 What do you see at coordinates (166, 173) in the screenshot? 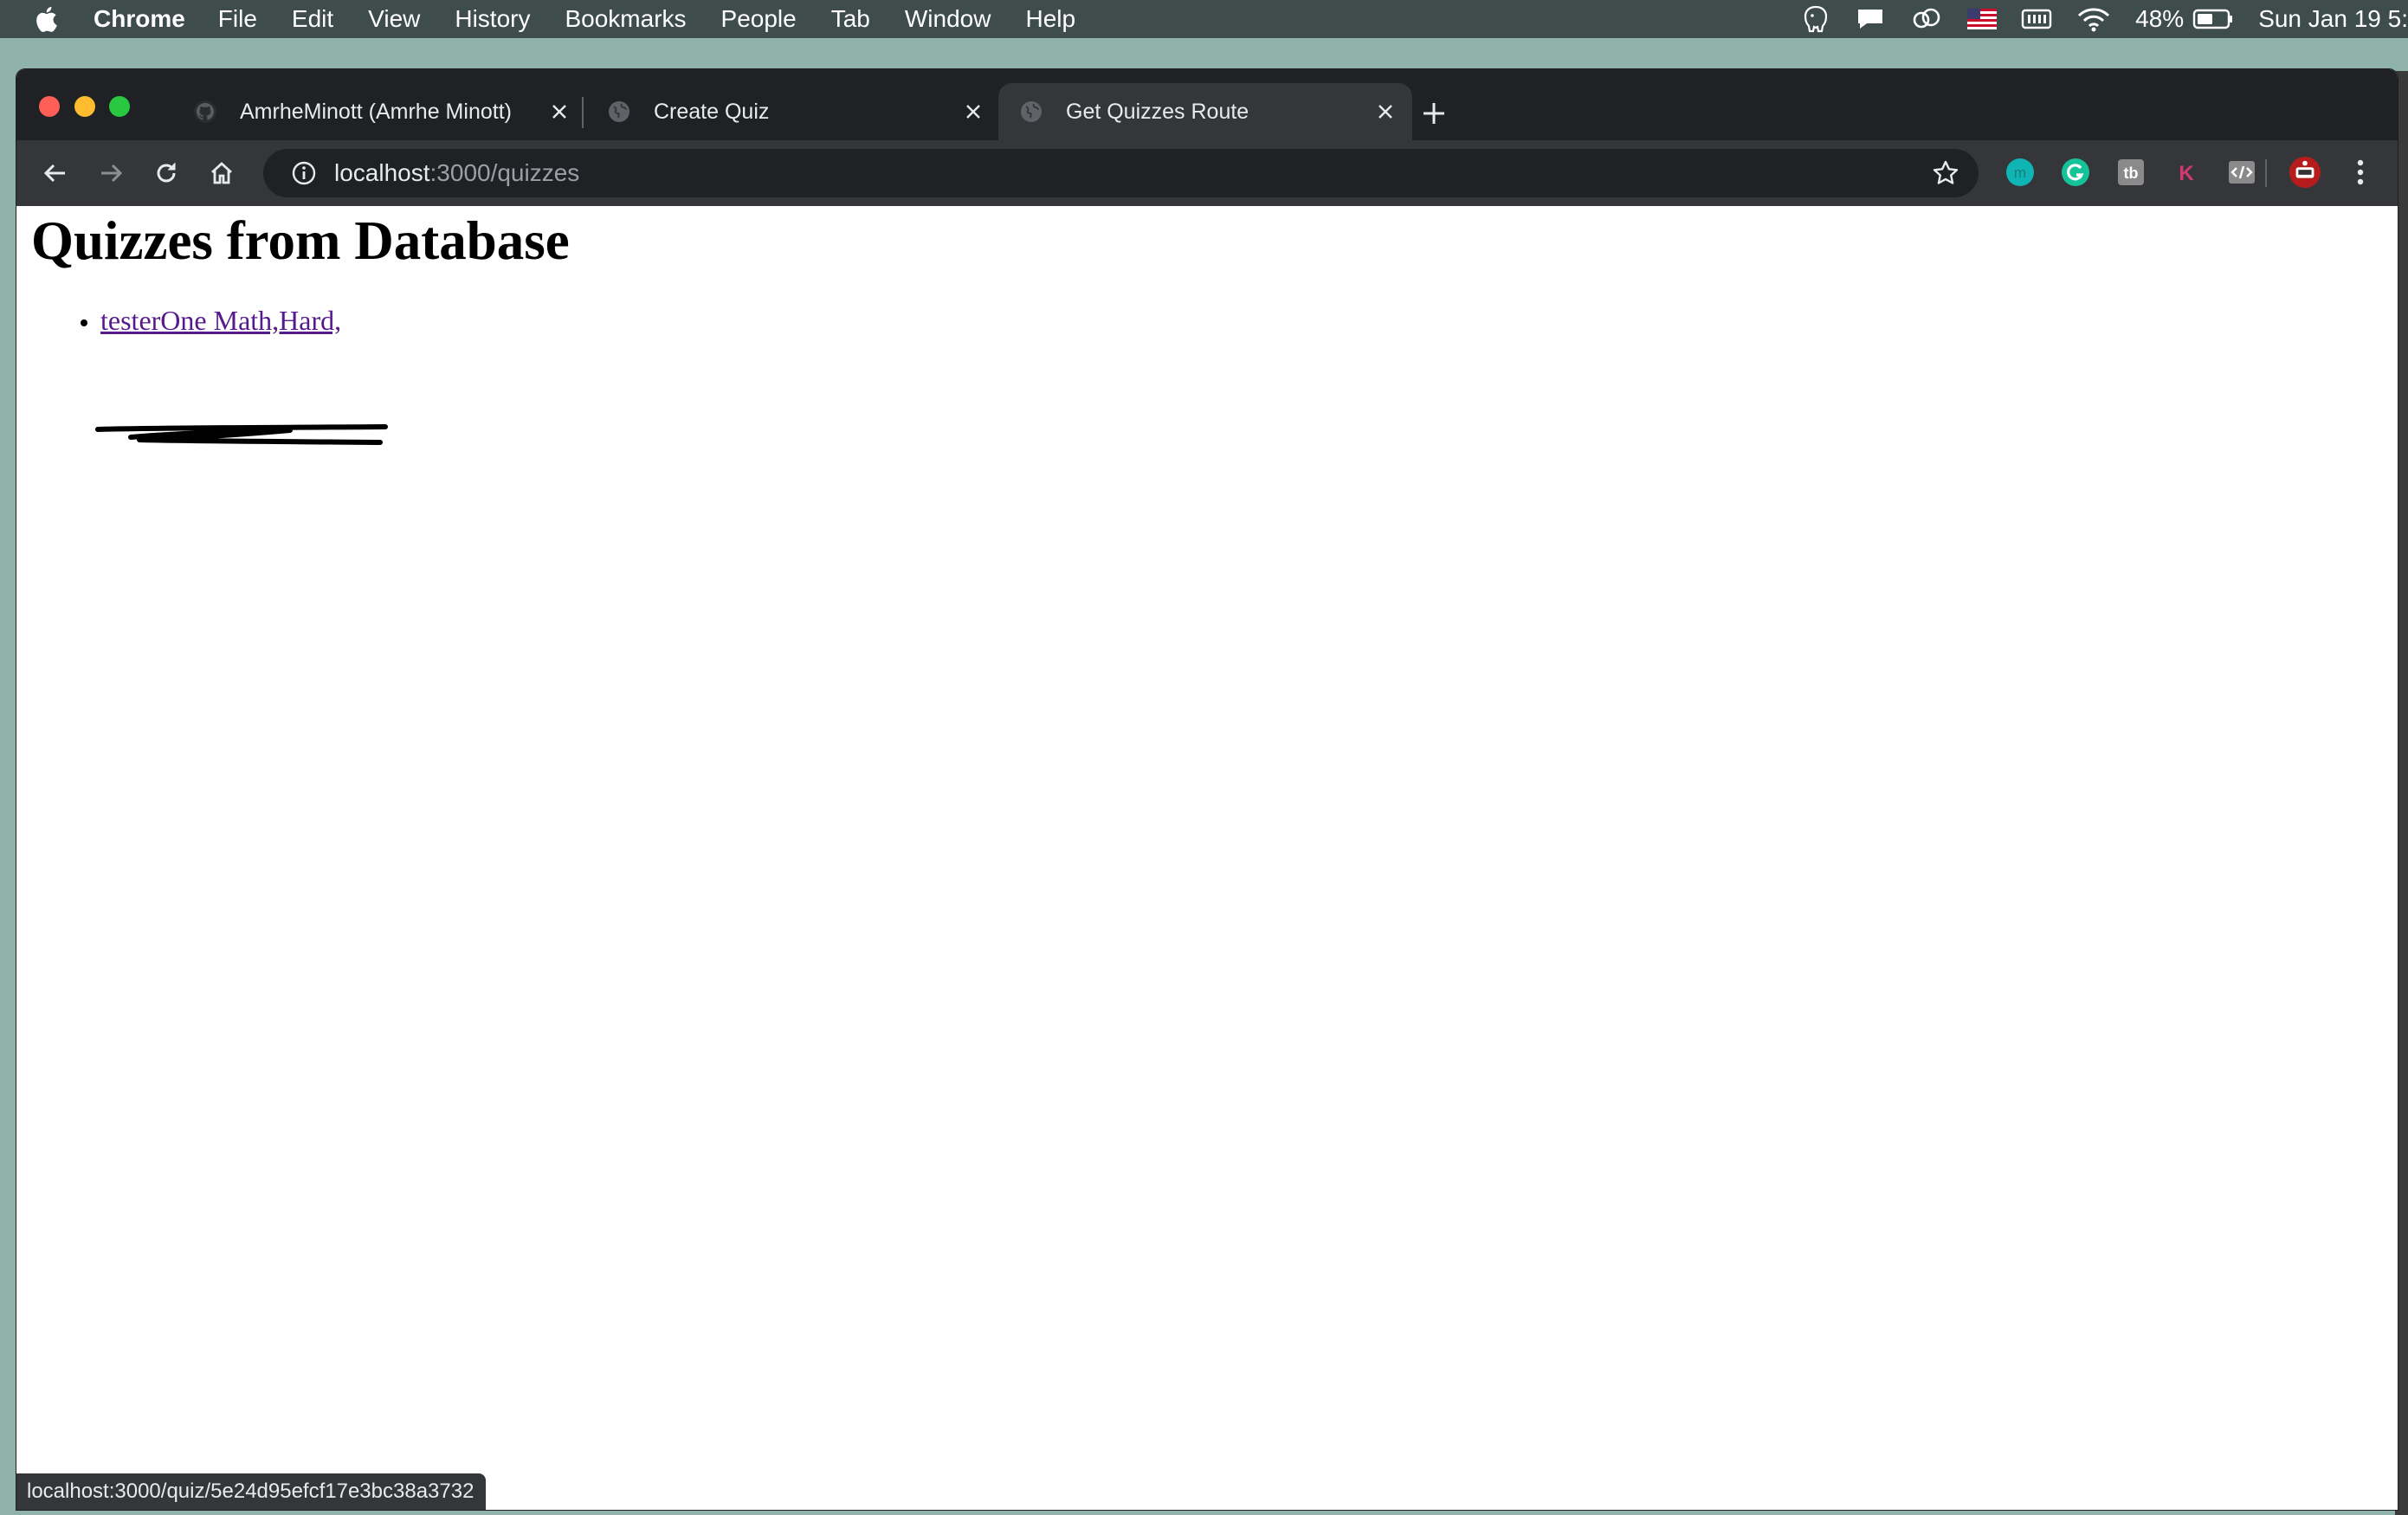
I see `reload-icon` at bounding box center [166, 173].